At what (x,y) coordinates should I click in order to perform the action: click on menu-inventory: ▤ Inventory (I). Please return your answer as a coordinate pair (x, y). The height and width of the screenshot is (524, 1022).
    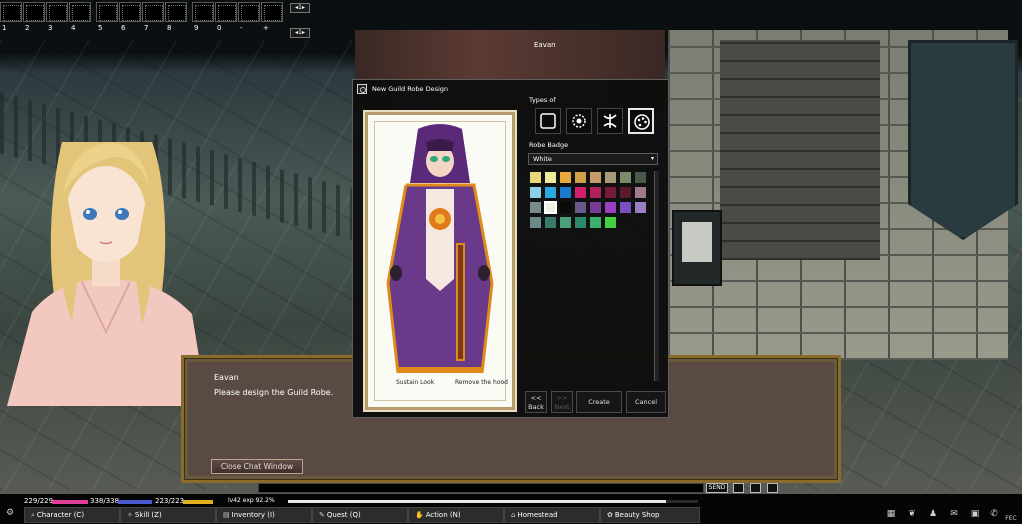
    Looking at the image, I should click on (264, 515).